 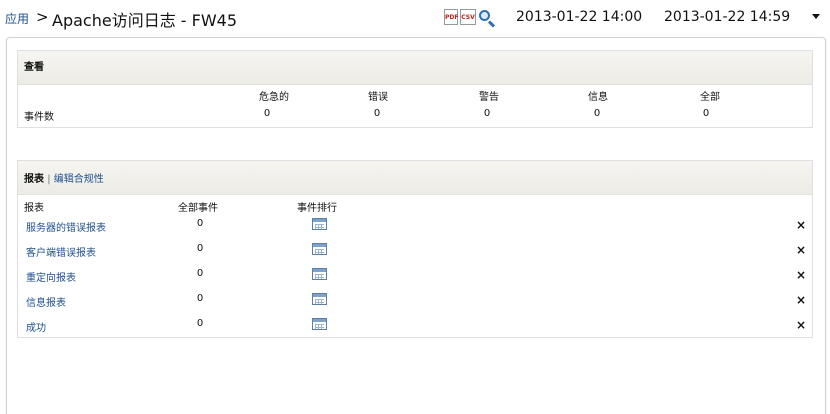 I want to click on csv-export-icon: CSV, so click(x=468, y=17).